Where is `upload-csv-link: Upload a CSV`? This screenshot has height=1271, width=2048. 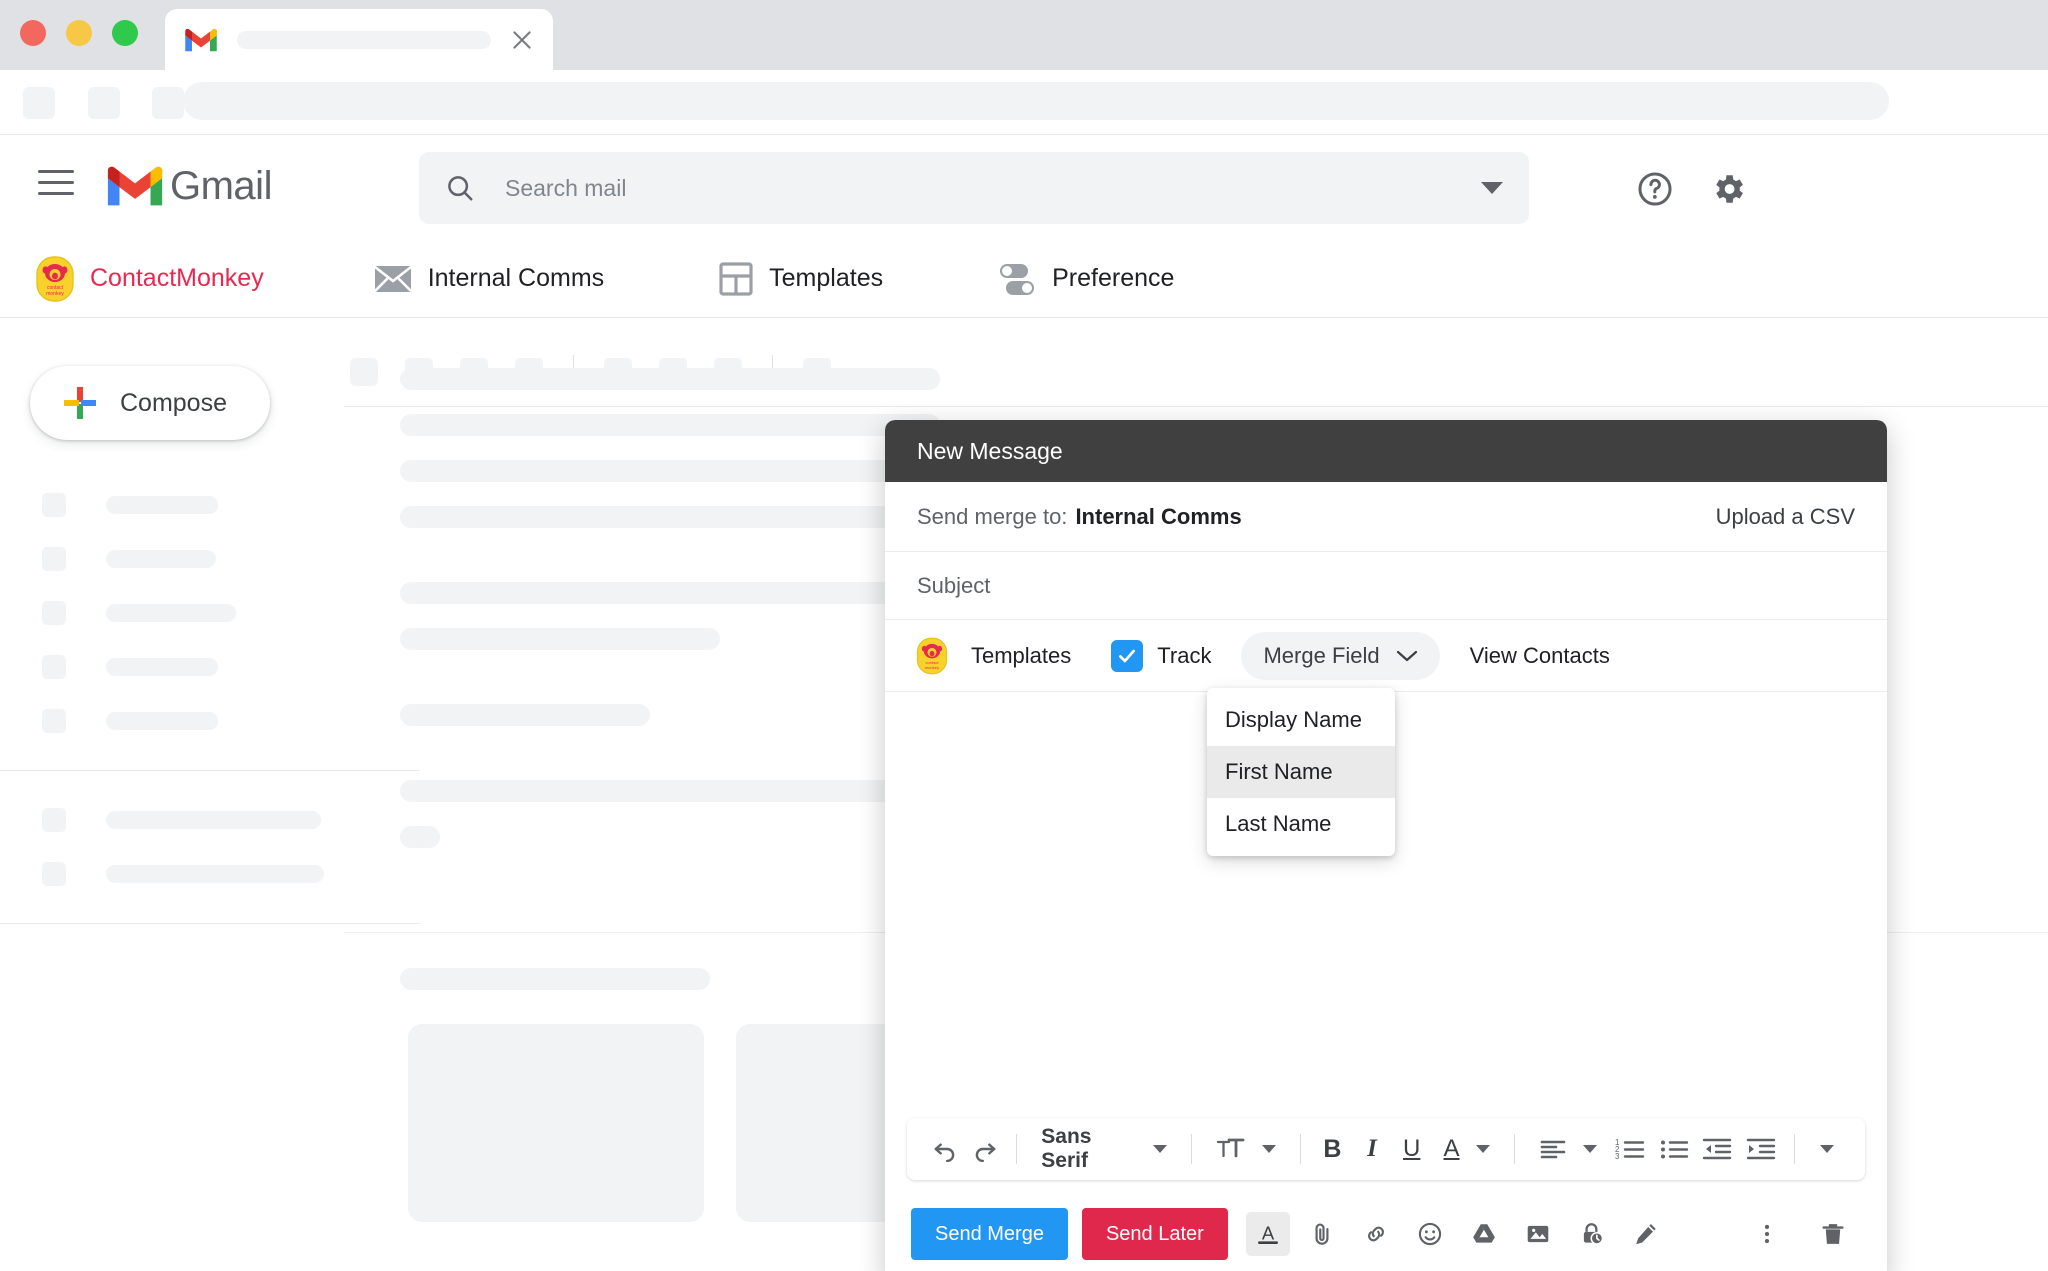
upload-csv-link: Upload a CSV is located at coordinates (1785, 517).